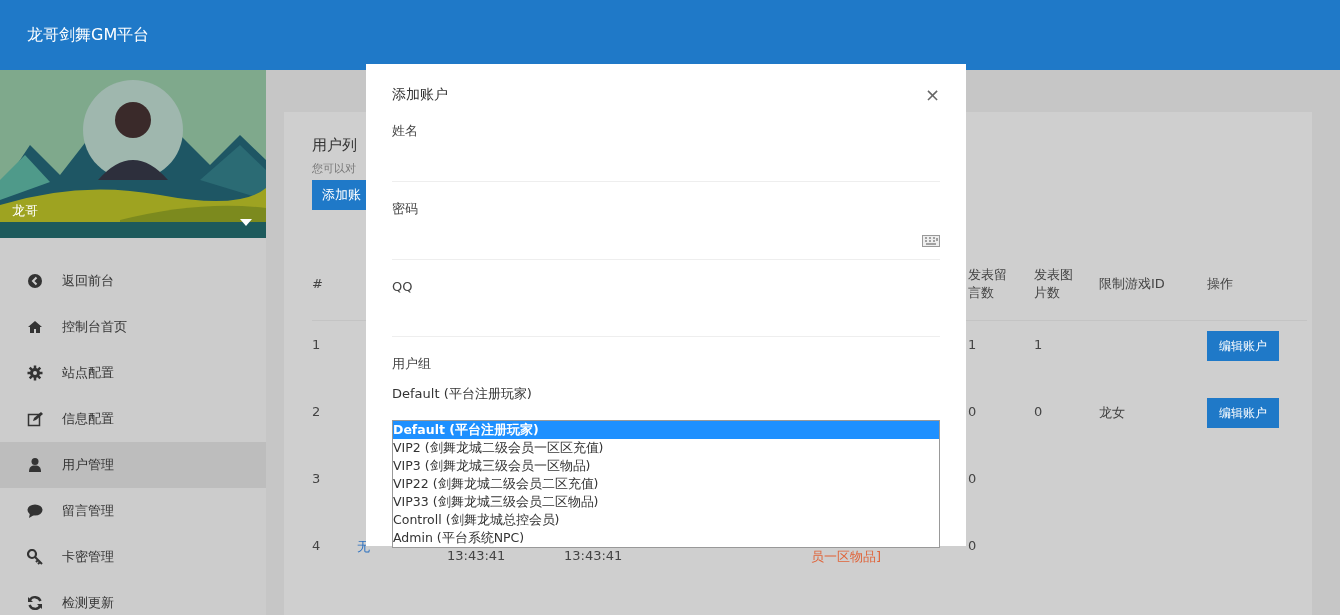 The image size is (1340, 615). What do you see at coordinates (402, 286) in the screenshot?
I see `field-label: QQ` at bounding box center [402, 286].